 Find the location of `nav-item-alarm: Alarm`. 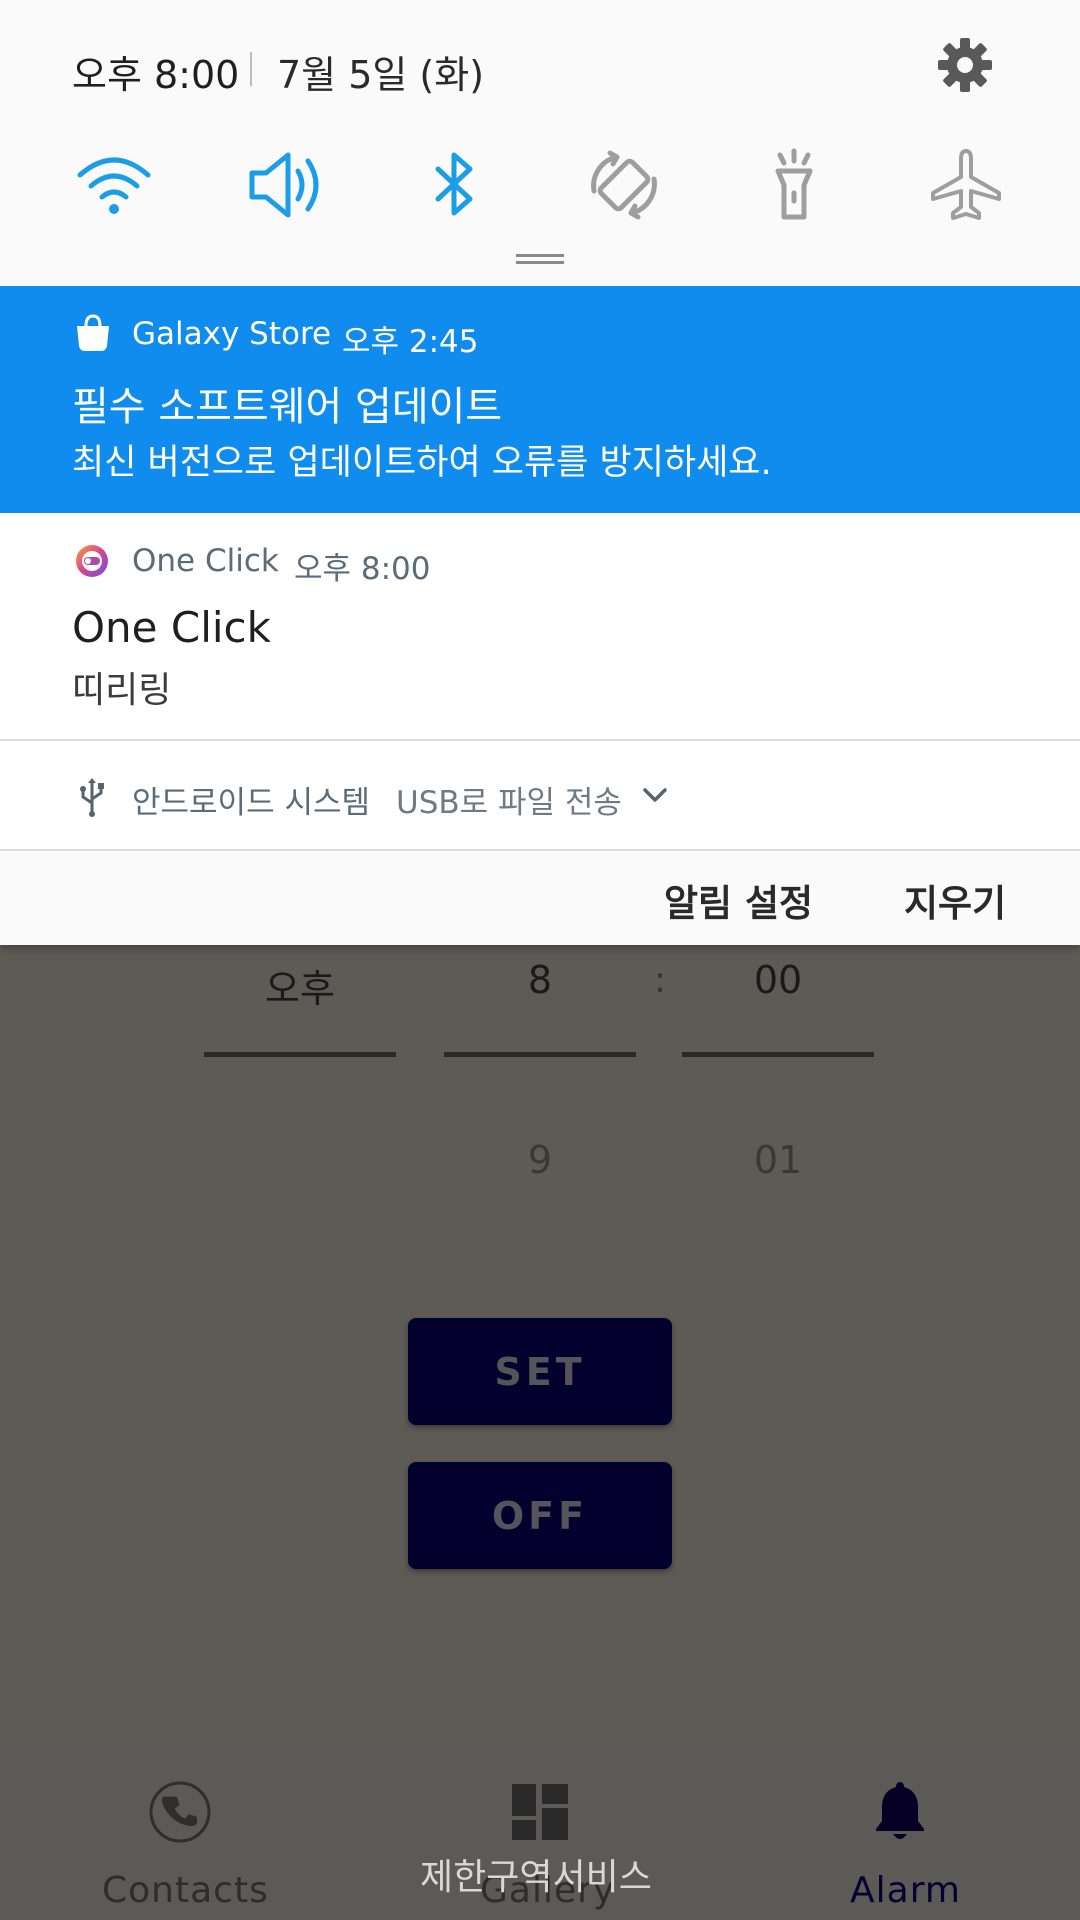

nav-item-alarm: Alarm is located at coordinates (900, 1836).